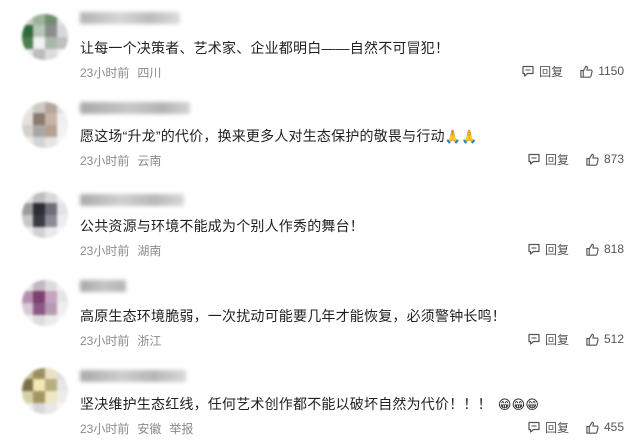  I want to click on like-button: 512, so click(604, 339).